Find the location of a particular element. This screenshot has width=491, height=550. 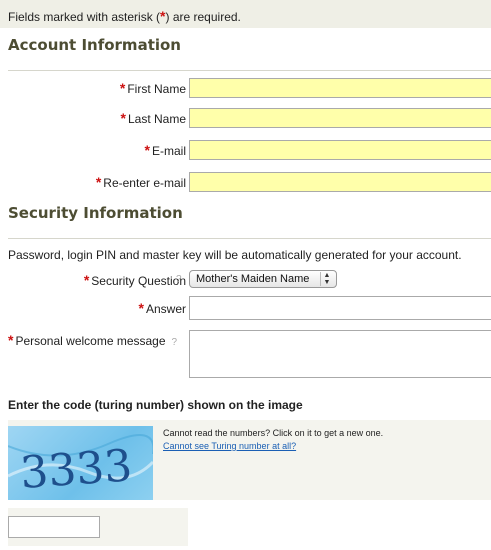

email-label: E-mail is located at coordinates (168, 151).